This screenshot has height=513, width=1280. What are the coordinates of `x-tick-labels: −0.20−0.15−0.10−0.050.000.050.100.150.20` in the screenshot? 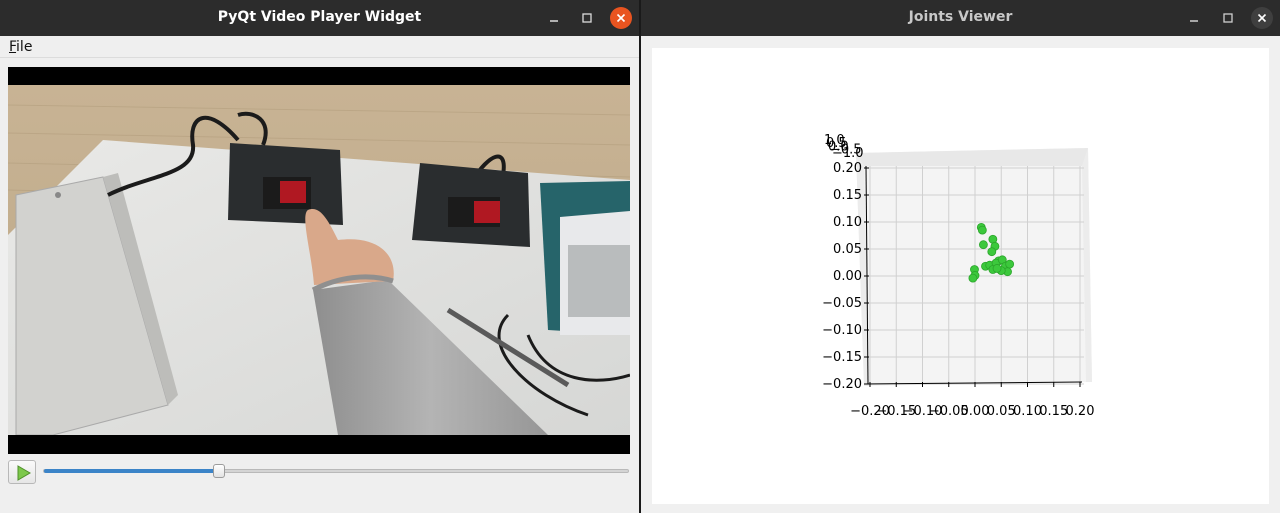 It's located at (972, 411).